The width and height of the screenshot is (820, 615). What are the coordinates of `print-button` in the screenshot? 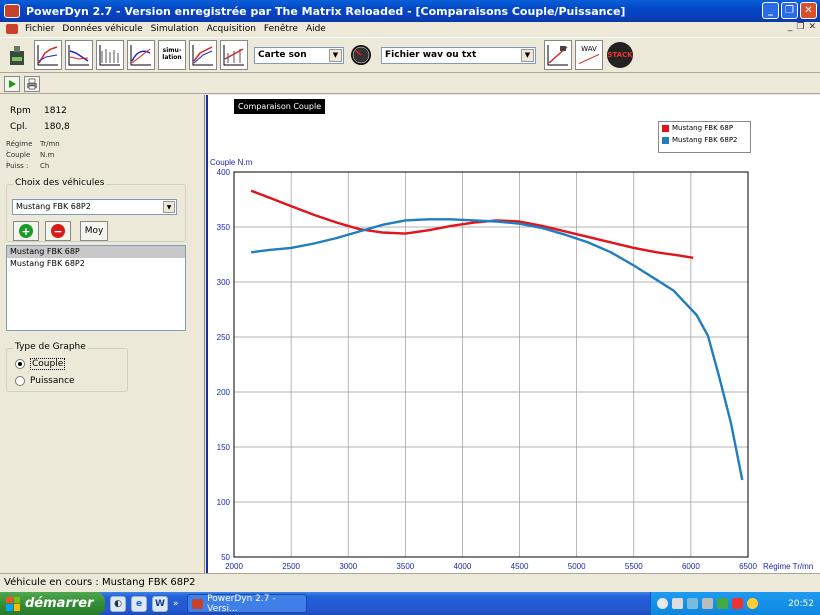 It's located at (32, 83).